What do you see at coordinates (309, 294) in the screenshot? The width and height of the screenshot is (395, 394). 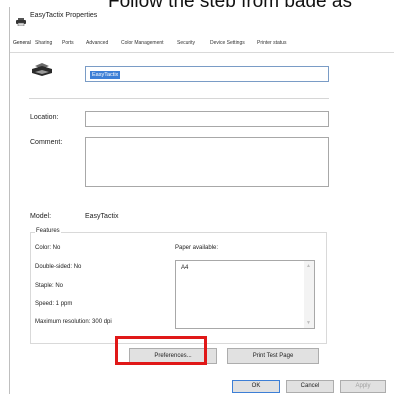 I see `paper-list-scrollbar: ▲ ▼` at bounding box center [309, 294].